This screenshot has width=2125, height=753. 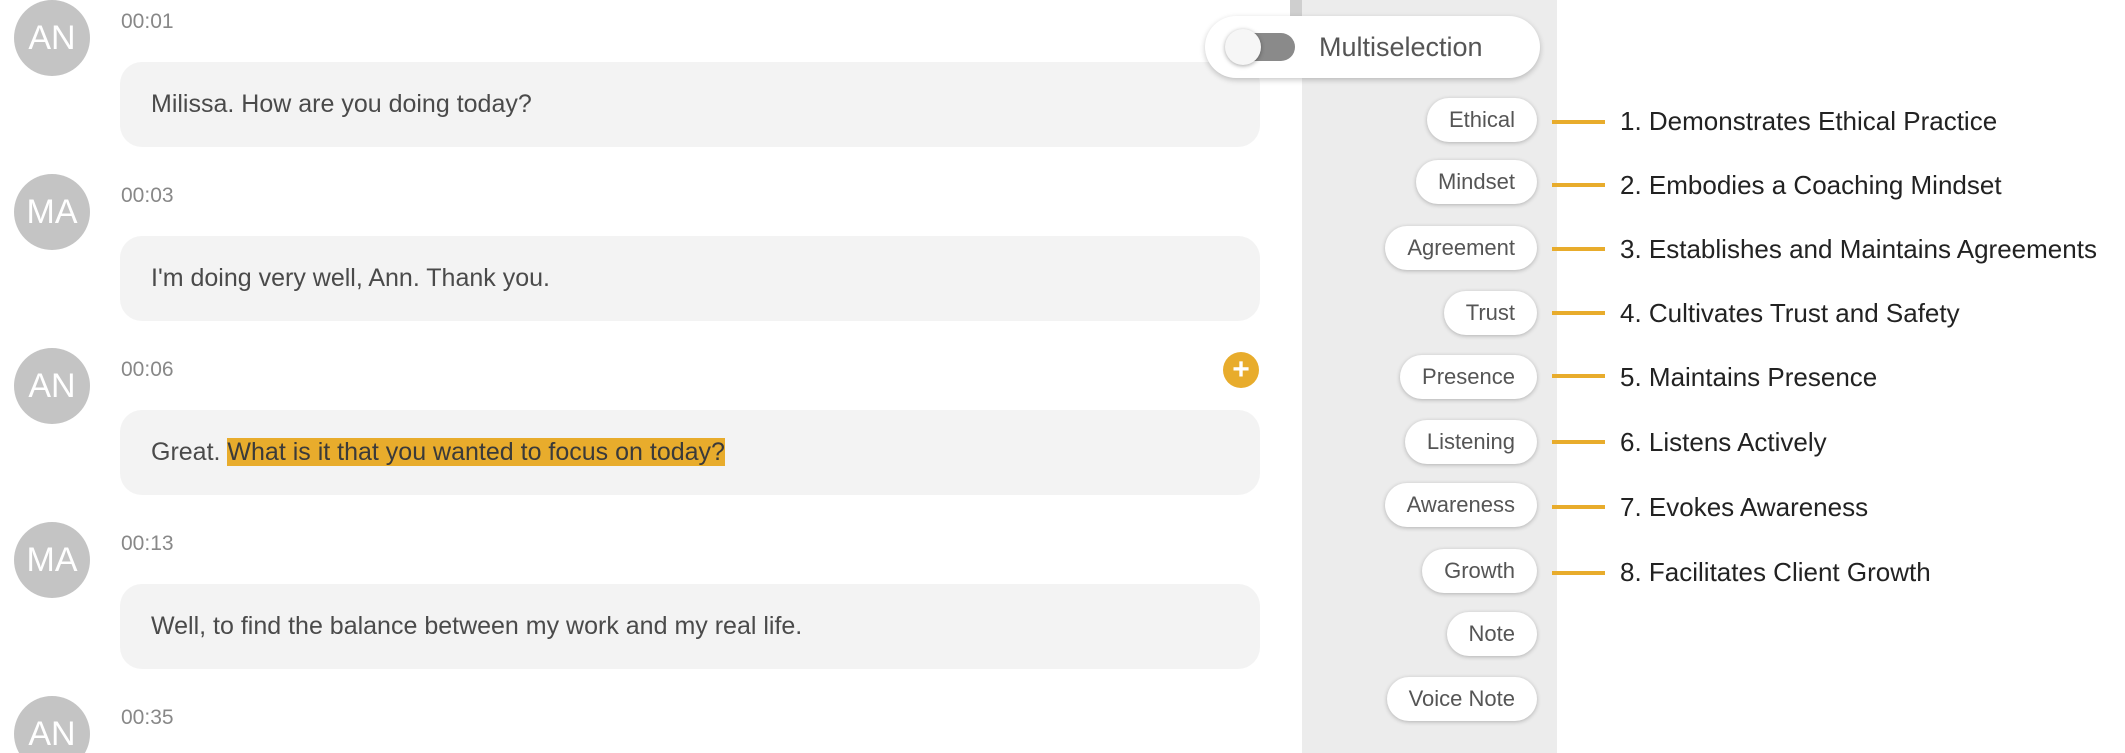 What do you see at coordinates (1243, 47) in the screenshot?
I see `toggle-knob` at bounding box center [1243, 47].